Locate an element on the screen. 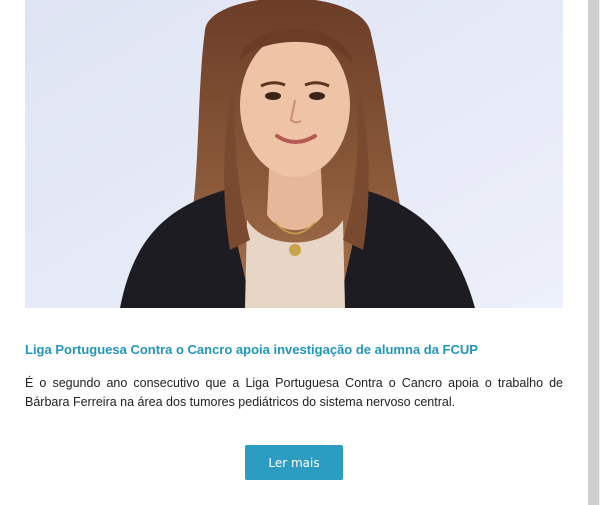 The height and width of the screenshot is (505, 600). scrollbar-thumb is located at coordinates (593, 252).